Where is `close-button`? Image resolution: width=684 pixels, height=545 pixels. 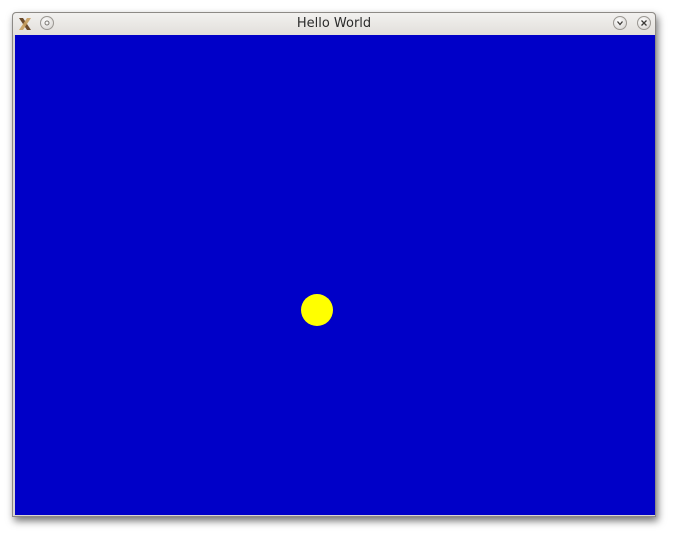
close-button is located at coordinates (644, 23).